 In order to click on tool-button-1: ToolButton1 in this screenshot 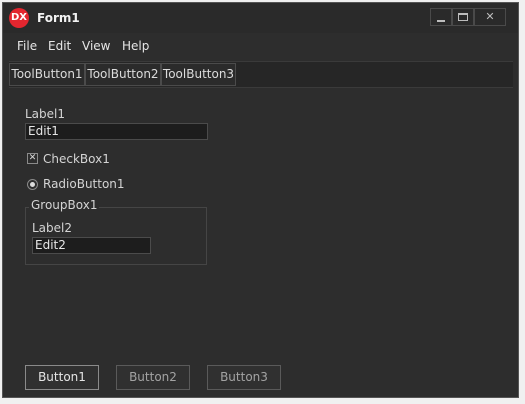, I will do `click(47, 74)`.